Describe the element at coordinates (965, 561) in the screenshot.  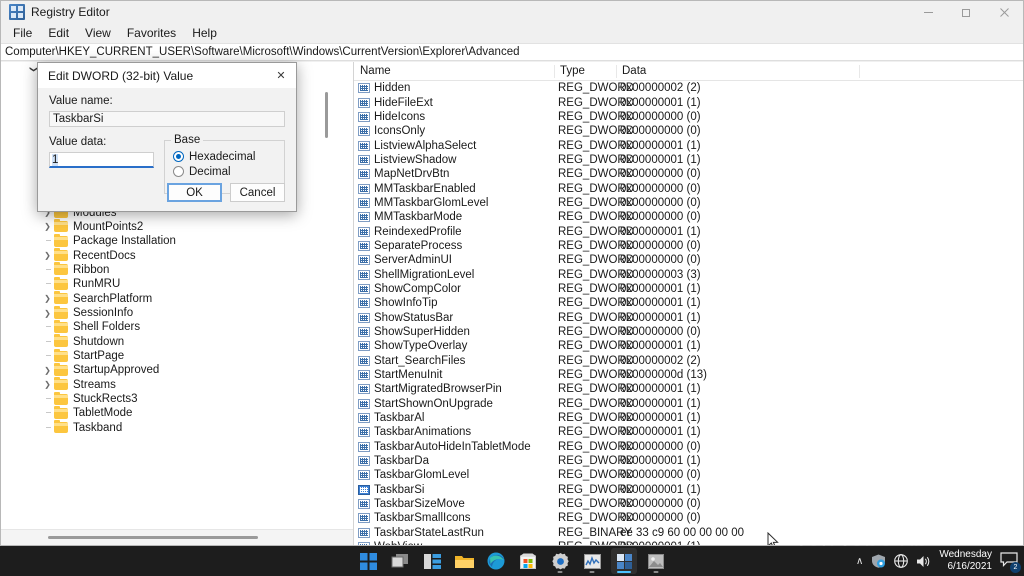
I see `taskbar-clock: Wednesday 6/16/2021` at that location.